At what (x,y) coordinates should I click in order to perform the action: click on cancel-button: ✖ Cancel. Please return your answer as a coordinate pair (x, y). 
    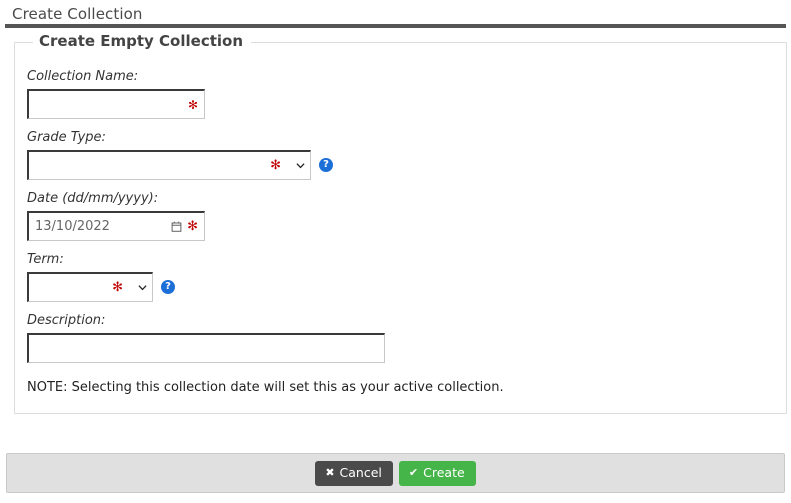
    Looking at the image, I should click on (354, 473).